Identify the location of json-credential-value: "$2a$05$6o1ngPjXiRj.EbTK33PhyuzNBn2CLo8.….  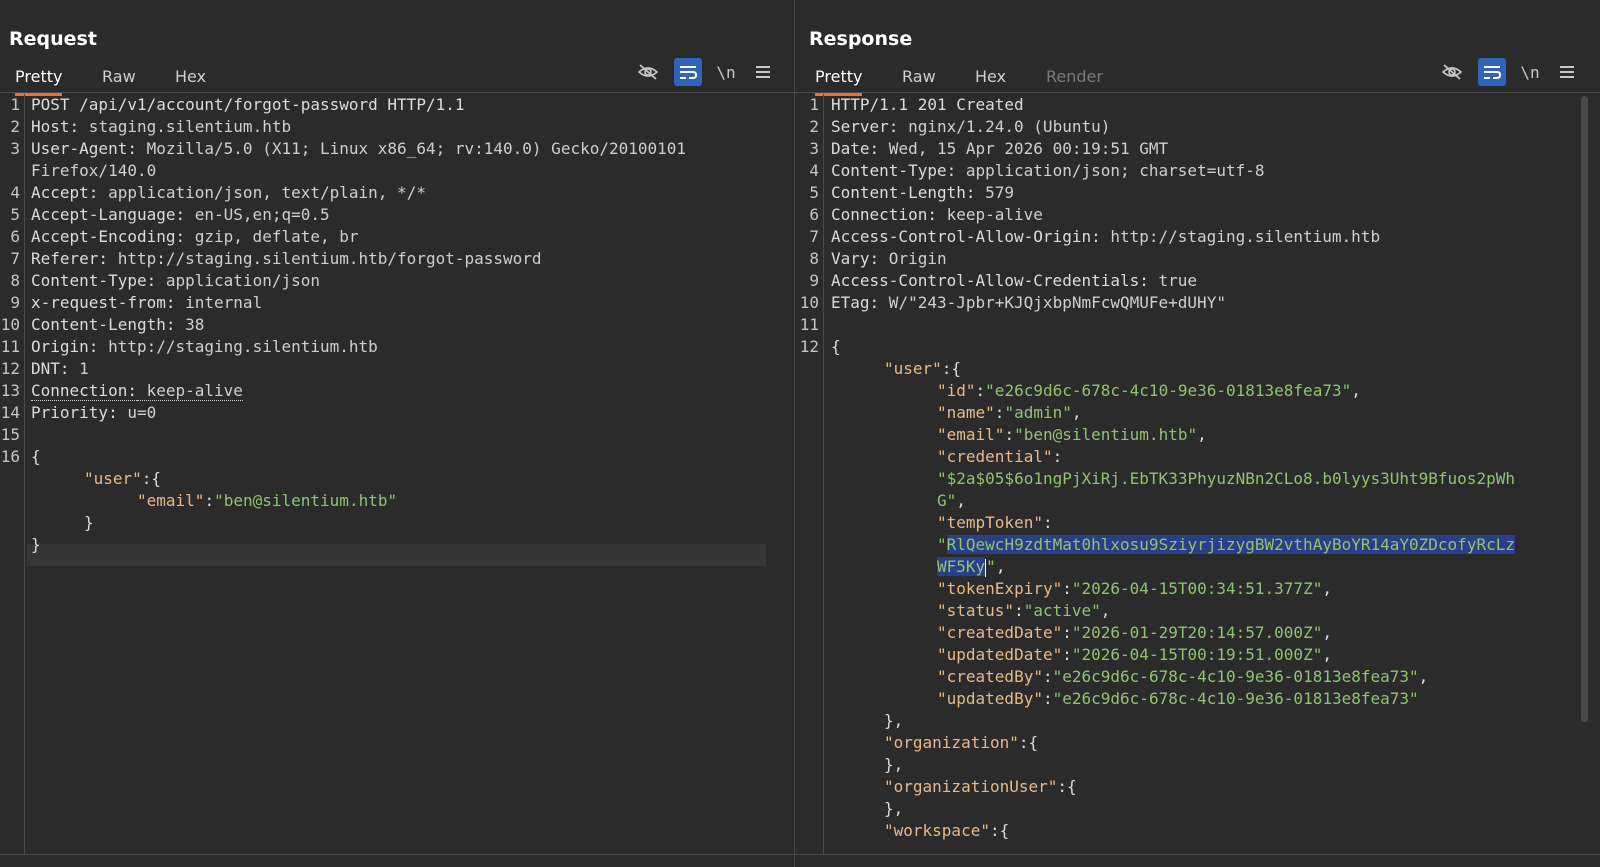
(1226, 478).